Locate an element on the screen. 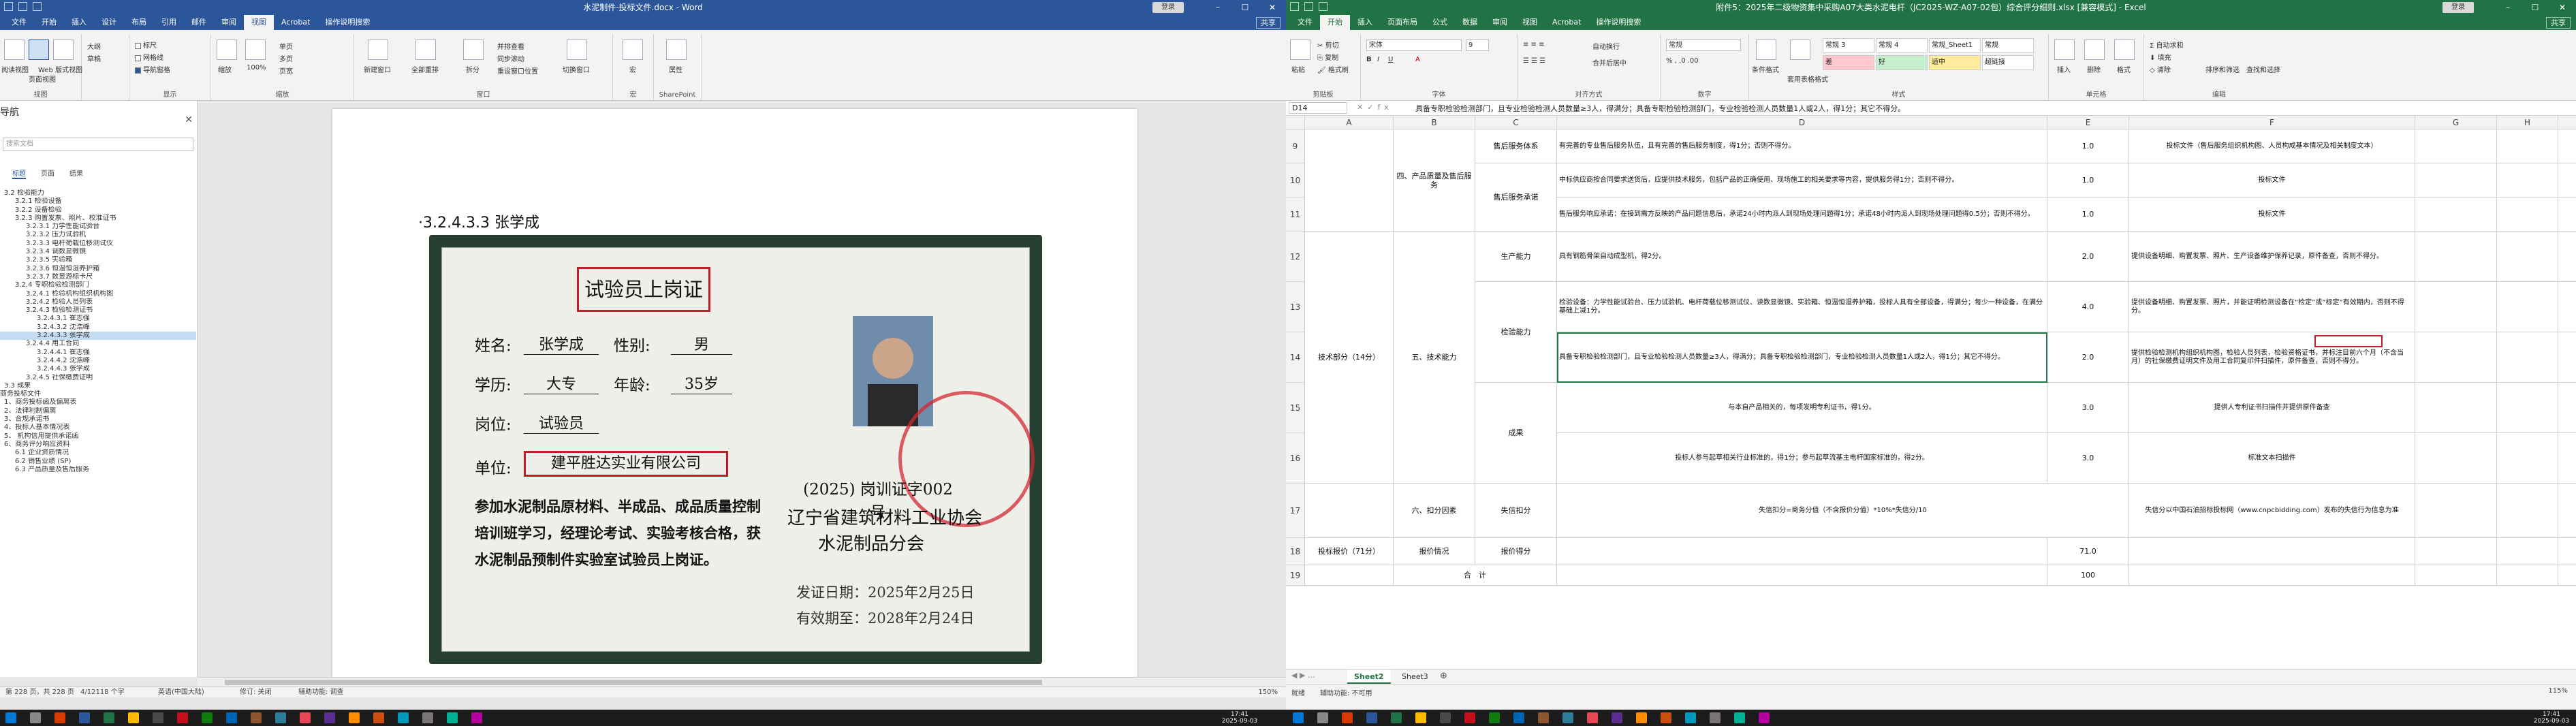 This screenshot has width=2576, height=726. nav-heading-item: 3.2.3.7 数显游标卡尺 is located at coordinates (98, 277).